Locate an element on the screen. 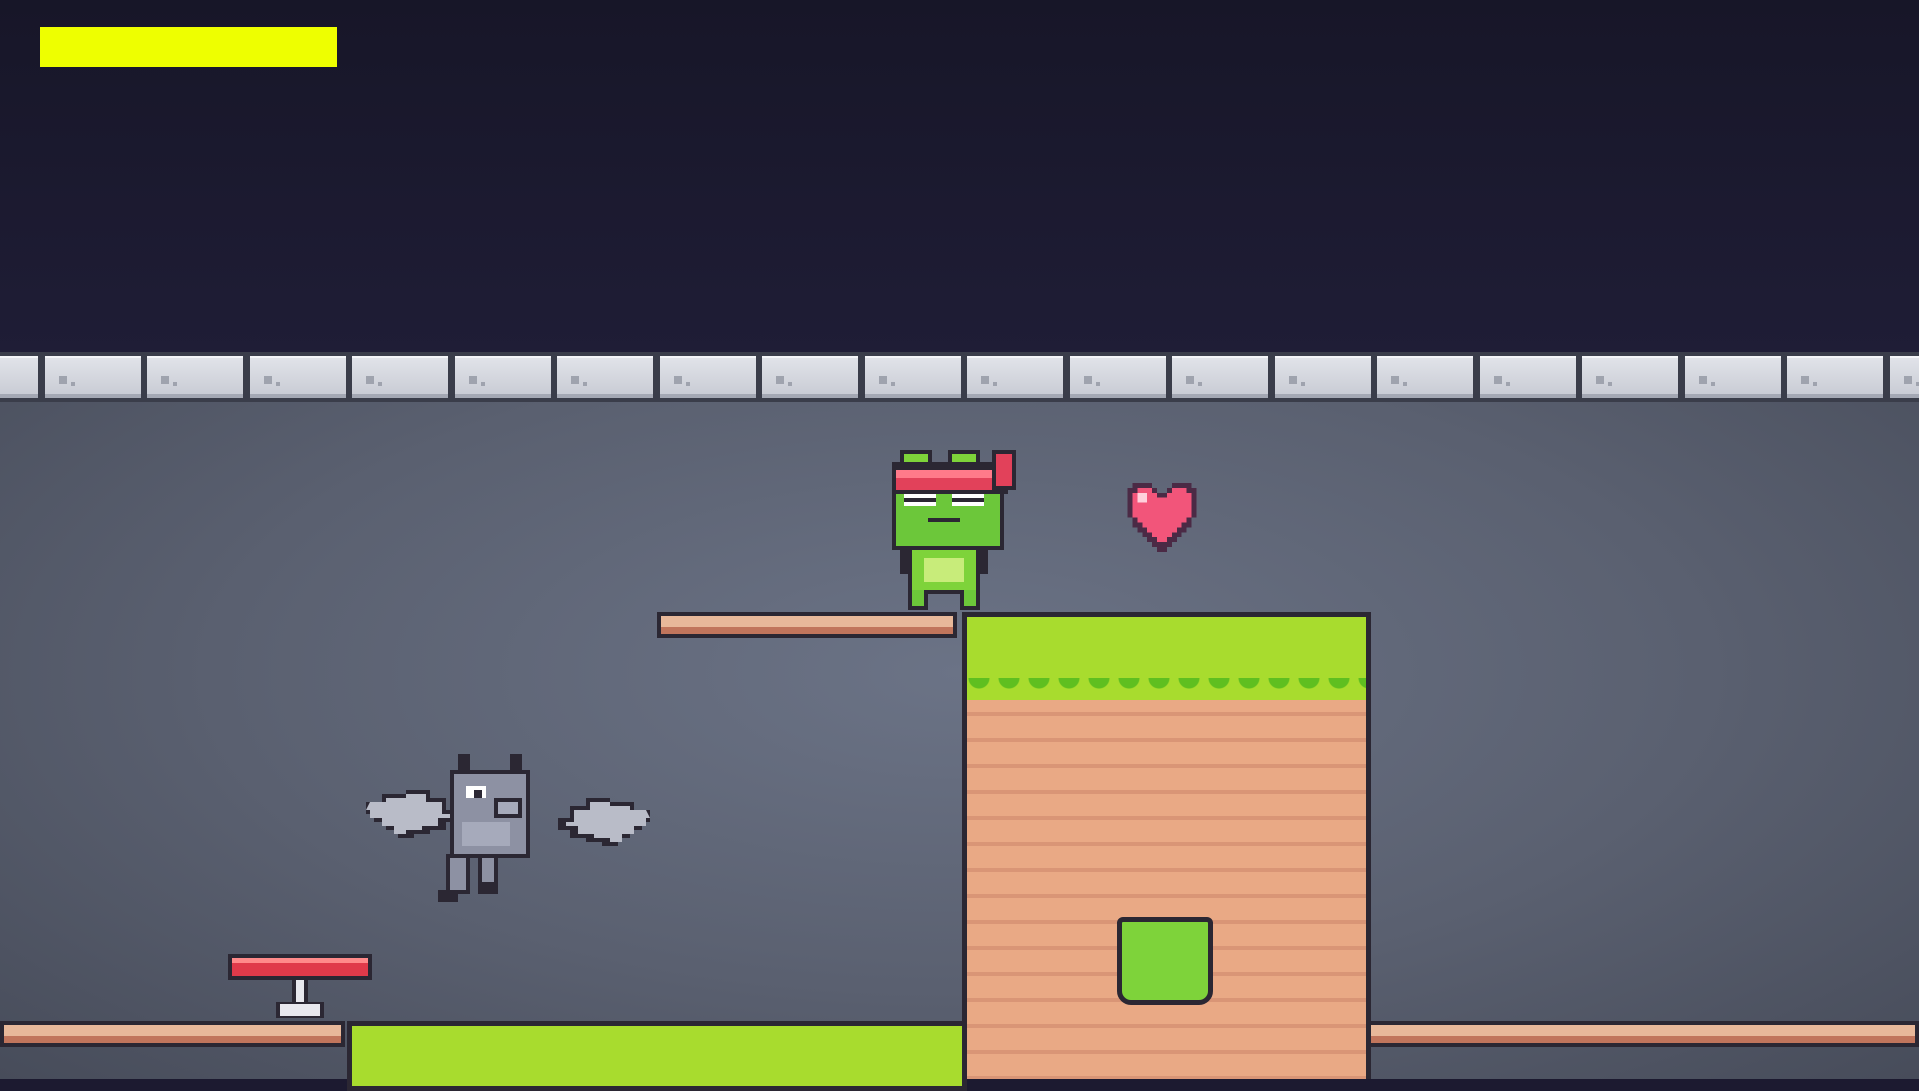 This screenshot has width=1919, height=1091. heart-icon is located at coordinates (1162, 515).